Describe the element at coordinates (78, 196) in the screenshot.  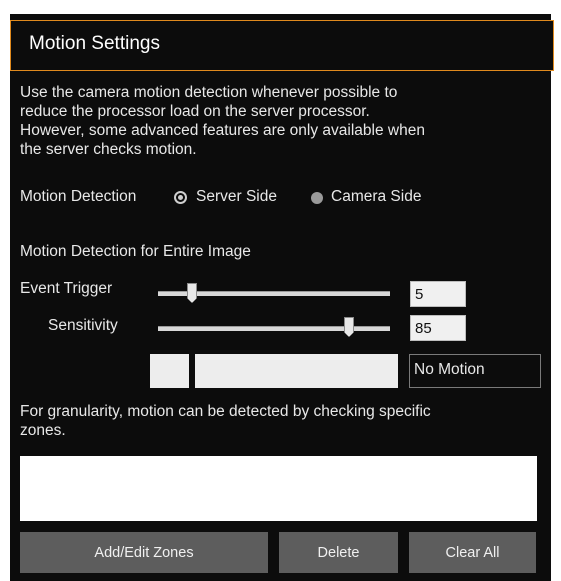
I see `motion-detection-label: Motion Detection` at that location.